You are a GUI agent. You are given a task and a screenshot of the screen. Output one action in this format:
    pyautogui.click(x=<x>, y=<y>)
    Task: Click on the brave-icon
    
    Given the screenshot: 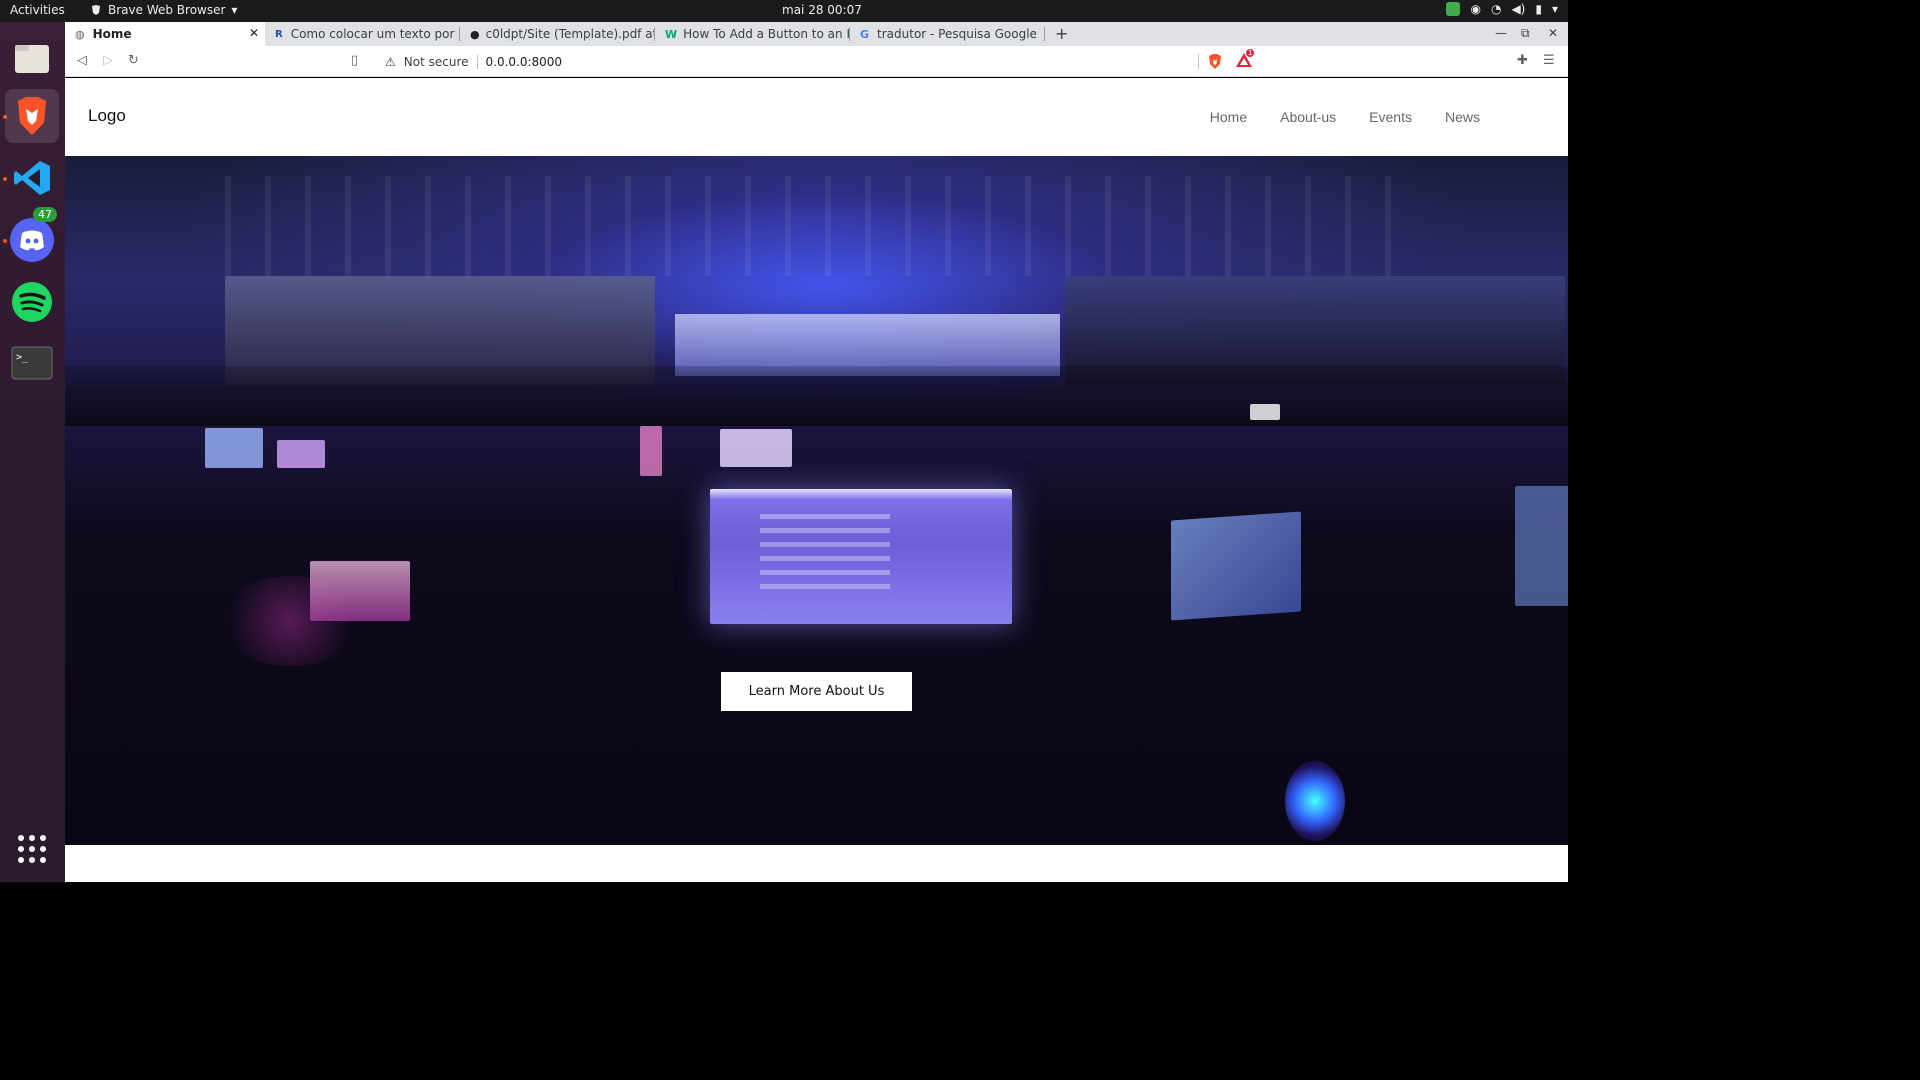 What is the action you would take?
    pyautogui.click(x=32, y=116)
    